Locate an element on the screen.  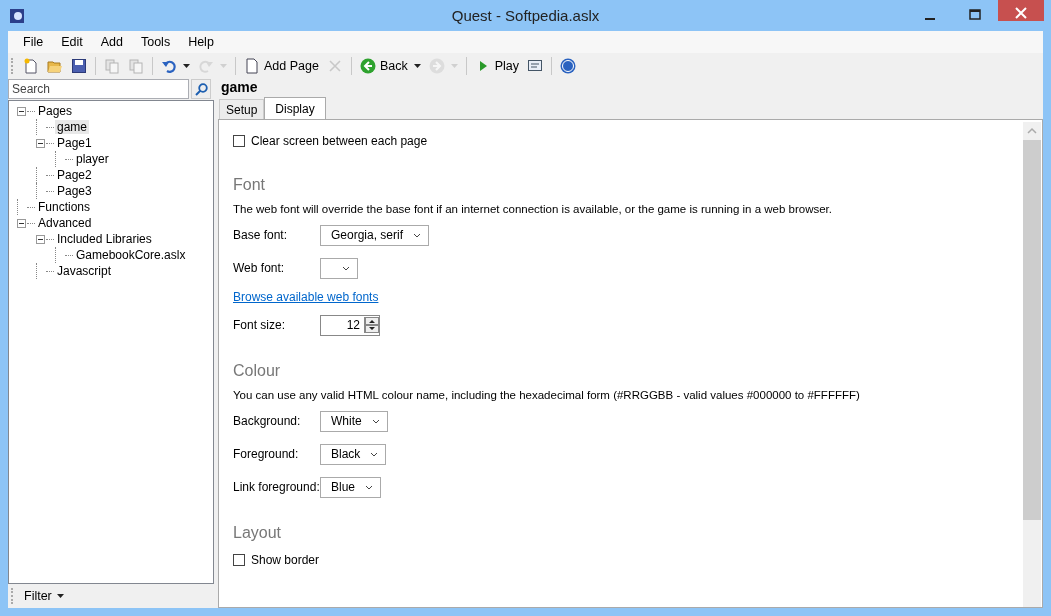
menu-item: Edit is located at coordinates (72, 42).